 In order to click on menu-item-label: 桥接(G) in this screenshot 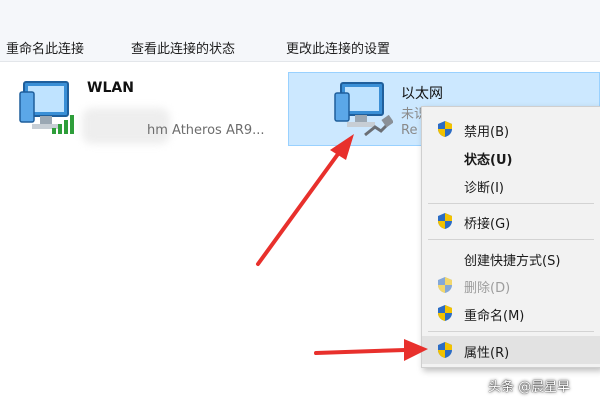, I will do `click(487, 224)`.